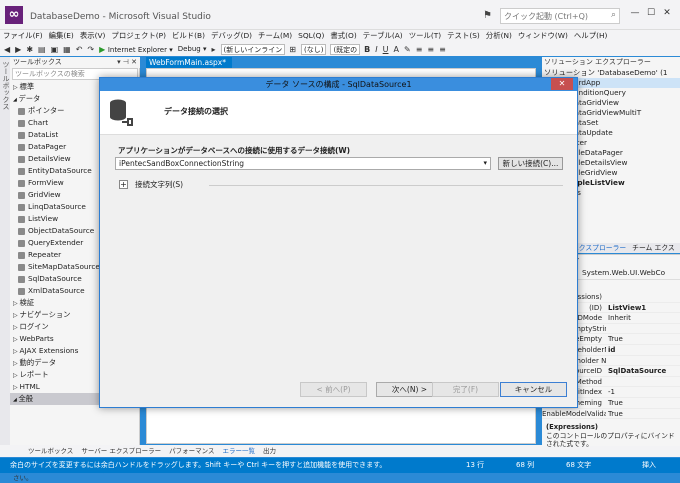 The width and height of the screenshot is (680, 483). Describe the element at coordinates (376, 49) in the screenshot. I see `italic-icon: I` at that location.